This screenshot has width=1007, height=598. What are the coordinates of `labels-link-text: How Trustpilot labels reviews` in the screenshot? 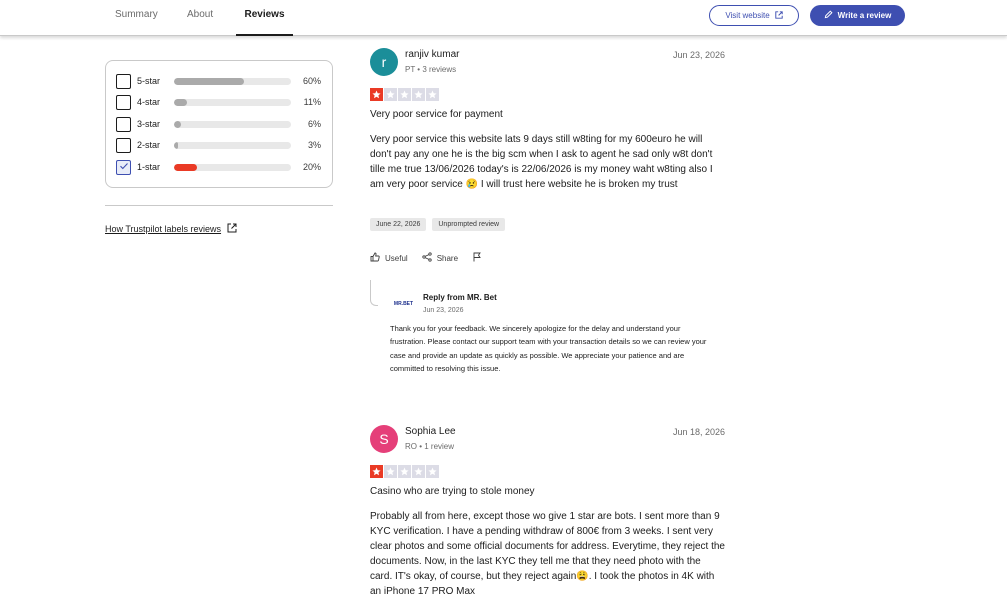 It's located at (163, 229).